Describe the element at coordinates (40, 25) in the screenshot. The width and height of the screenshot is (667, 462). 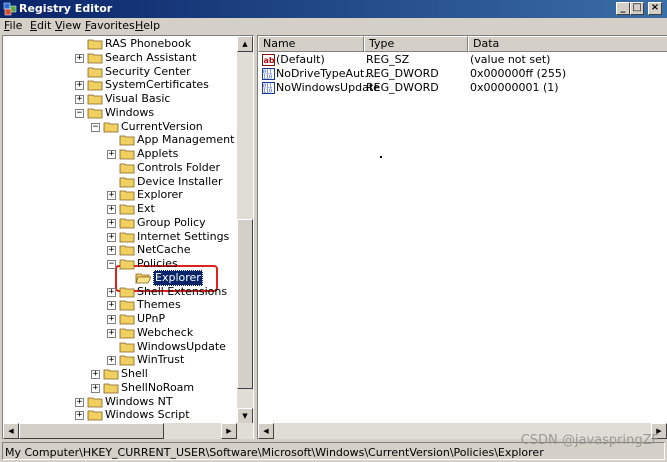
I see `menu-edit: Edit` at that location.